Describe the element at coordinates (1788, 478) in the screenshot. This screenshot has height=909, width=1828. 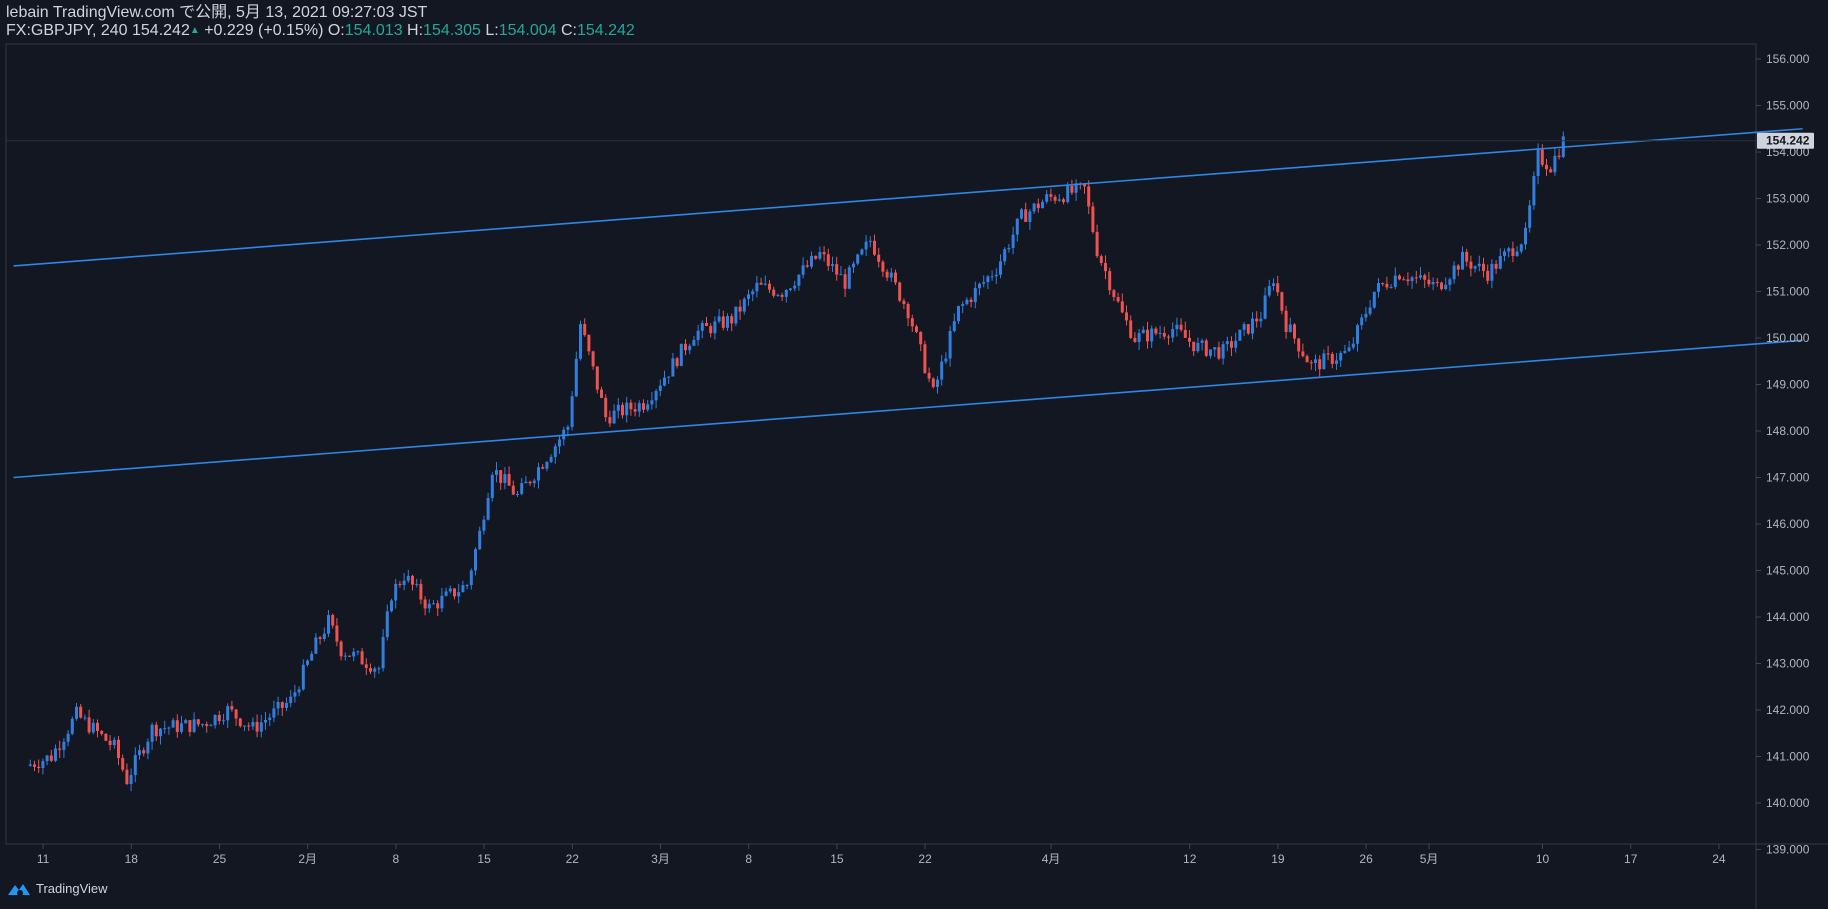
I see `price-tick-label: 147.000` at that location.